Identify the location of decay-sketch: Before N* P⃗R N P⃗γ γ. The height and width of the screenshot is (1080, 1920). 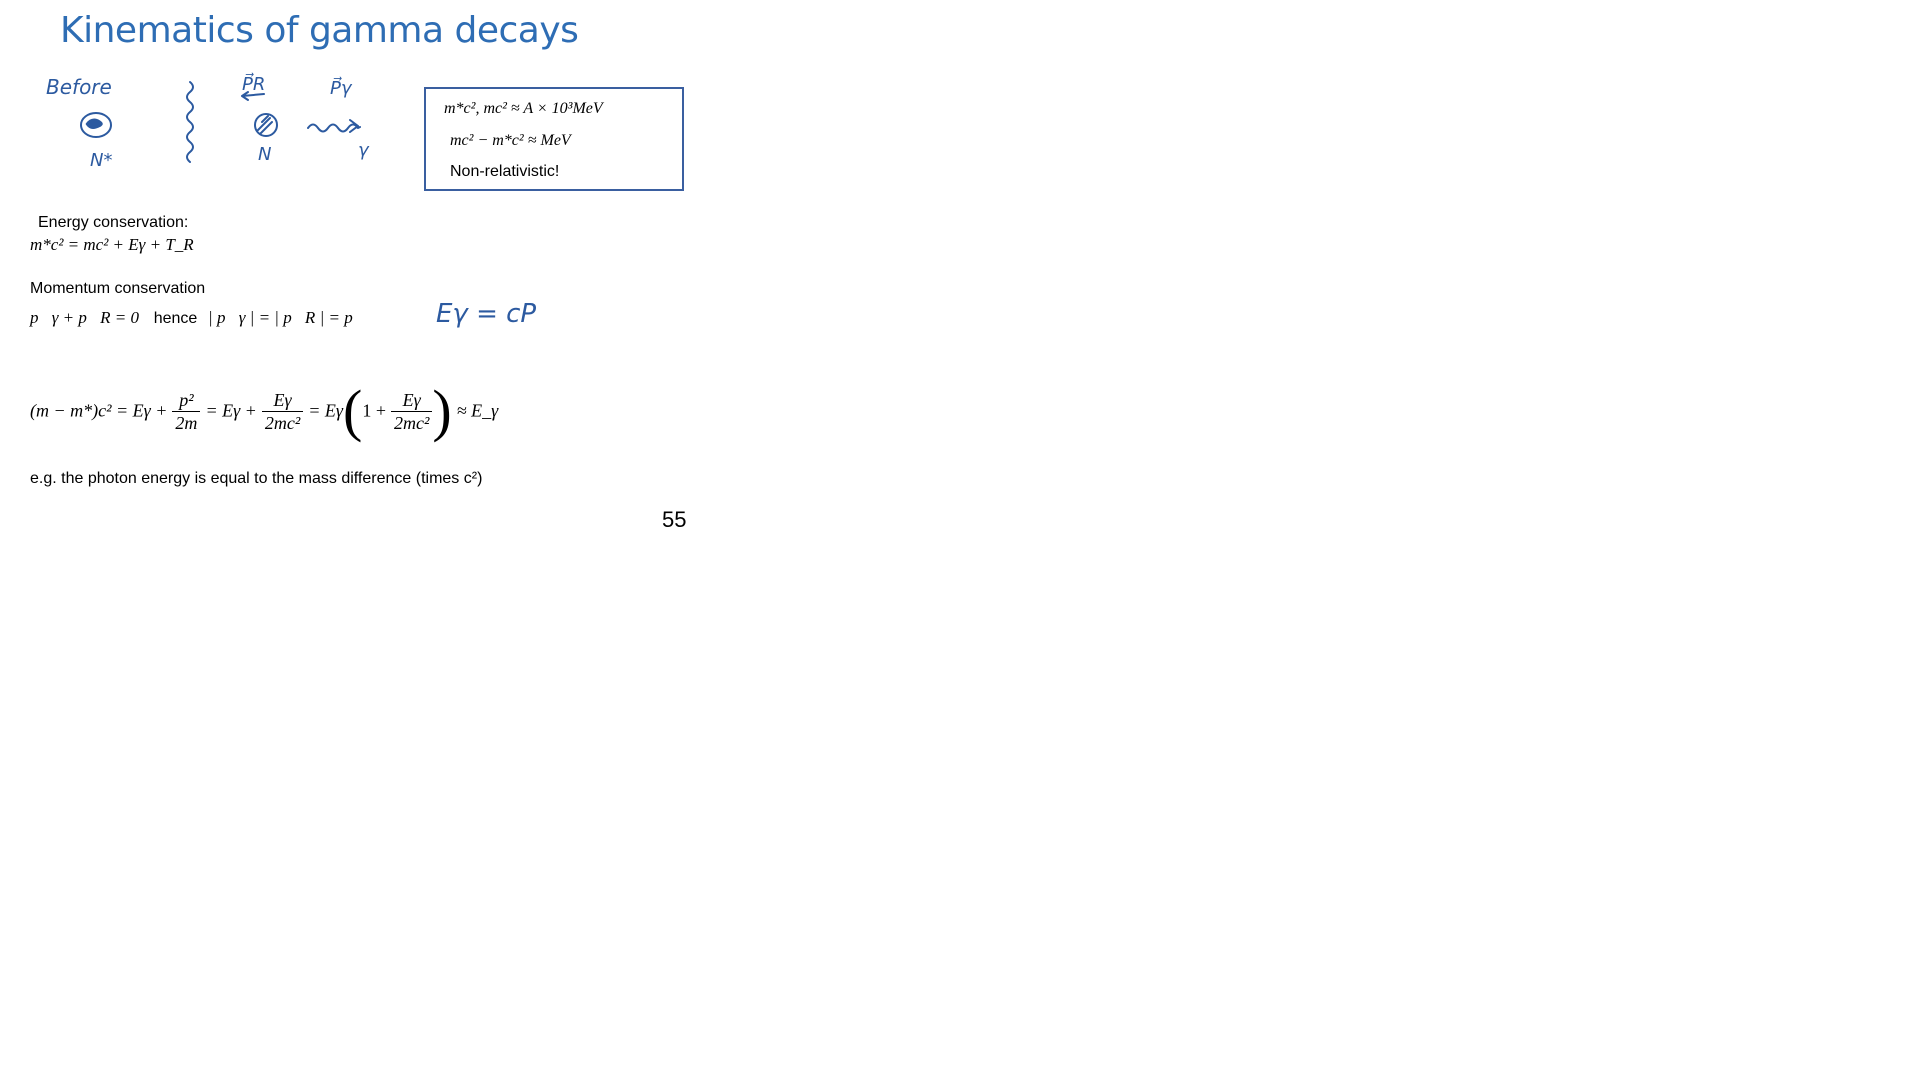
(208, 122).